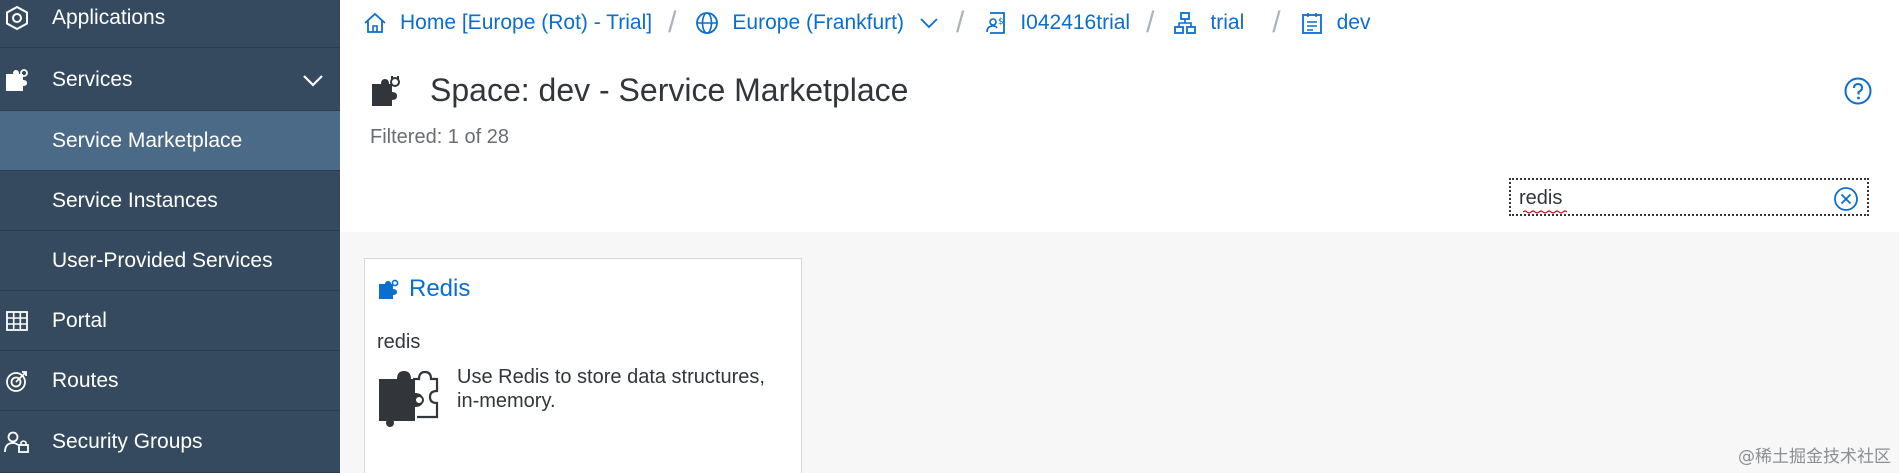 This screenshot has height=473, width=1899. What do you see at coordinates (1814, 457) in the screenshot?
I see `watermark: @稀土掘金技术社区` at bounding box center [1814, 457].